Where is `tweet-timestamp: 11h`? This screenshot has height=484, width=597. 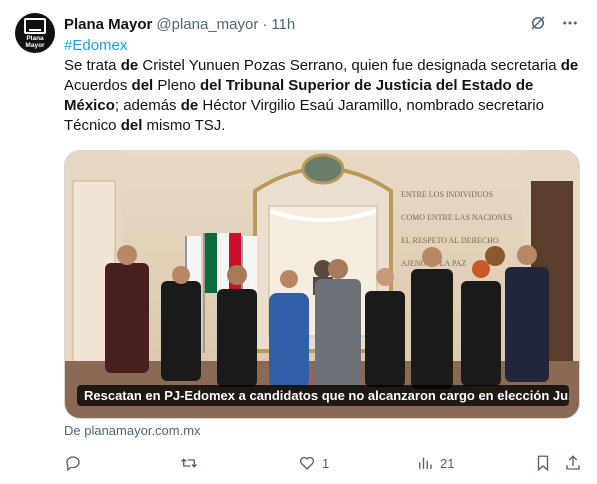
tweet-timestamp: 11h is located at coordinates (283, 24).